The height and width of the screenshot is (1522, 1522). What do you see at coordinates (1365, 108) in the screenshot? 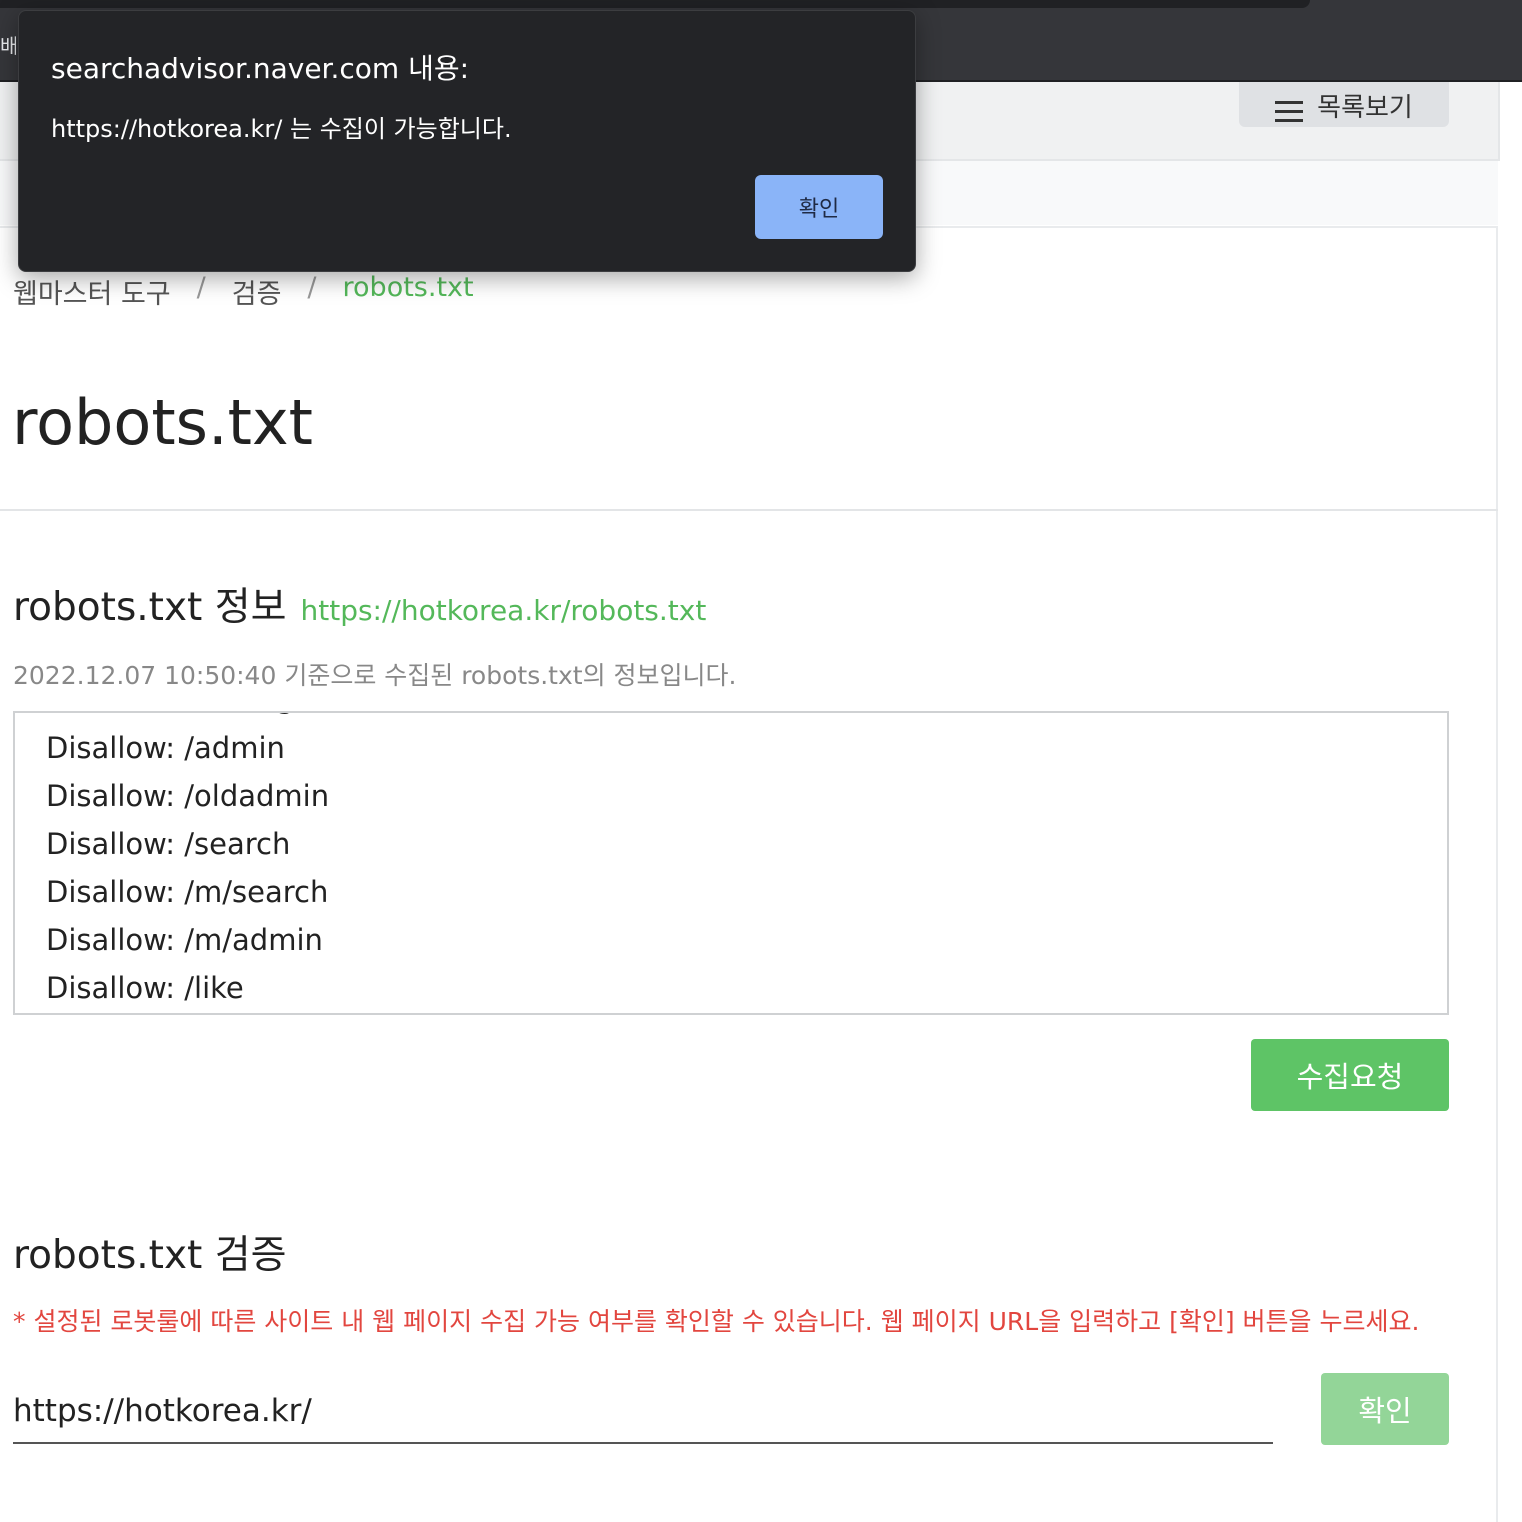
I see `list-view-label: 목록보기` at bounding box center [1365, 108].